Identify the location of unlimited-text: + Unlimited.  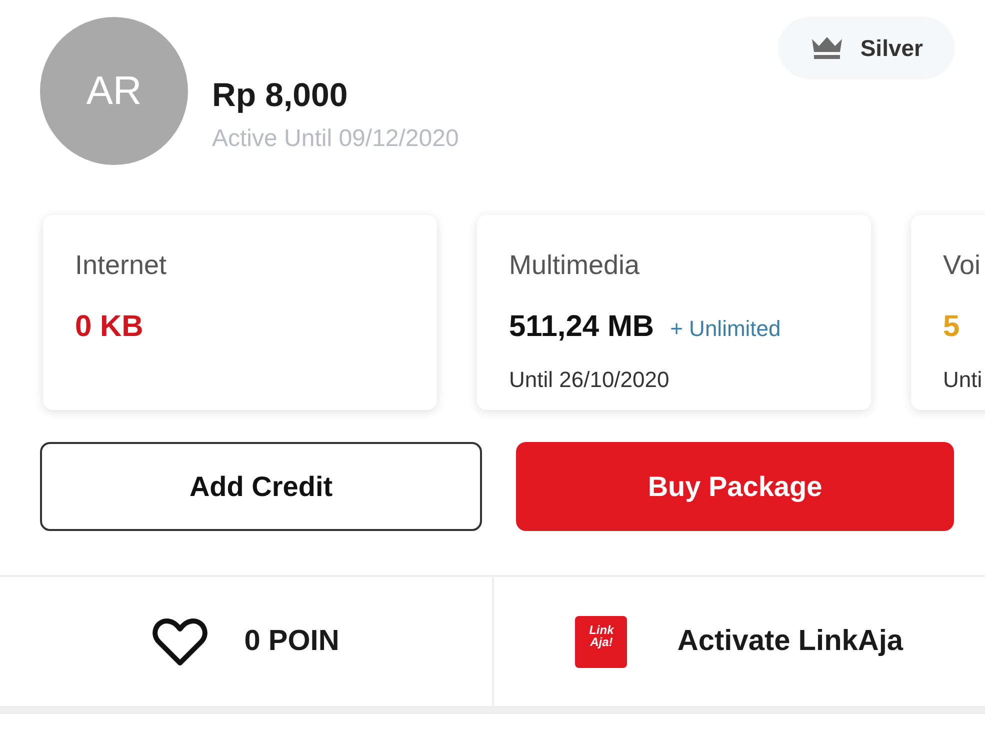
(725, 328).